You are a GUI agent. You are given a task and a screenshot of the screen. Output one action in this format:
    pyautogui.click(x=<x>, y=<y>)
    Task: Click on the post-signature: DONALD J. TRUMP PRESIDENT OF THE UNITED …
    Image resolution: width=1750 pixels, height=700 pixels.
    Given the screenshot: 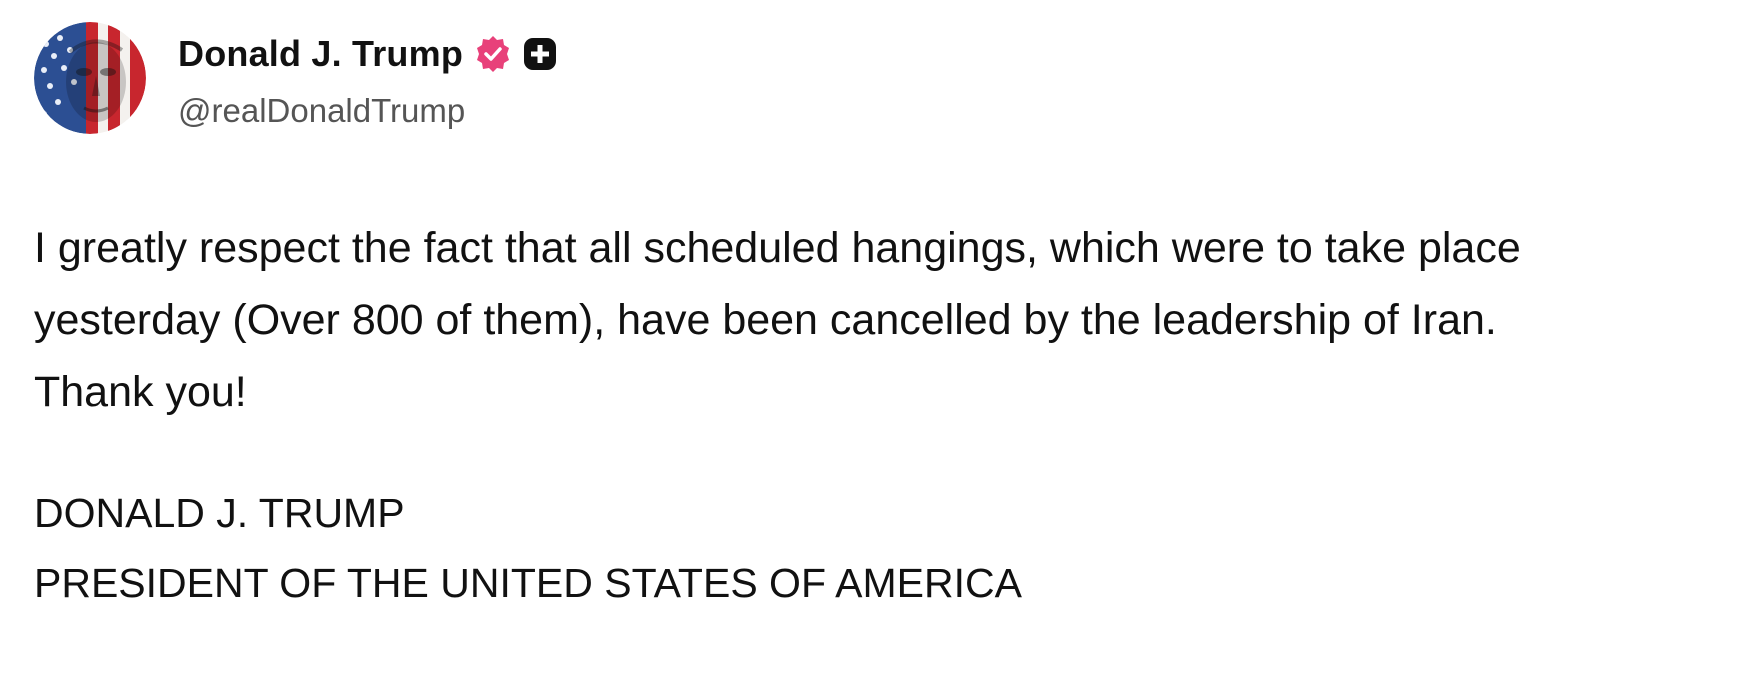 What is the action you would take?
    pyautogui.click(x=528, y=548)
    